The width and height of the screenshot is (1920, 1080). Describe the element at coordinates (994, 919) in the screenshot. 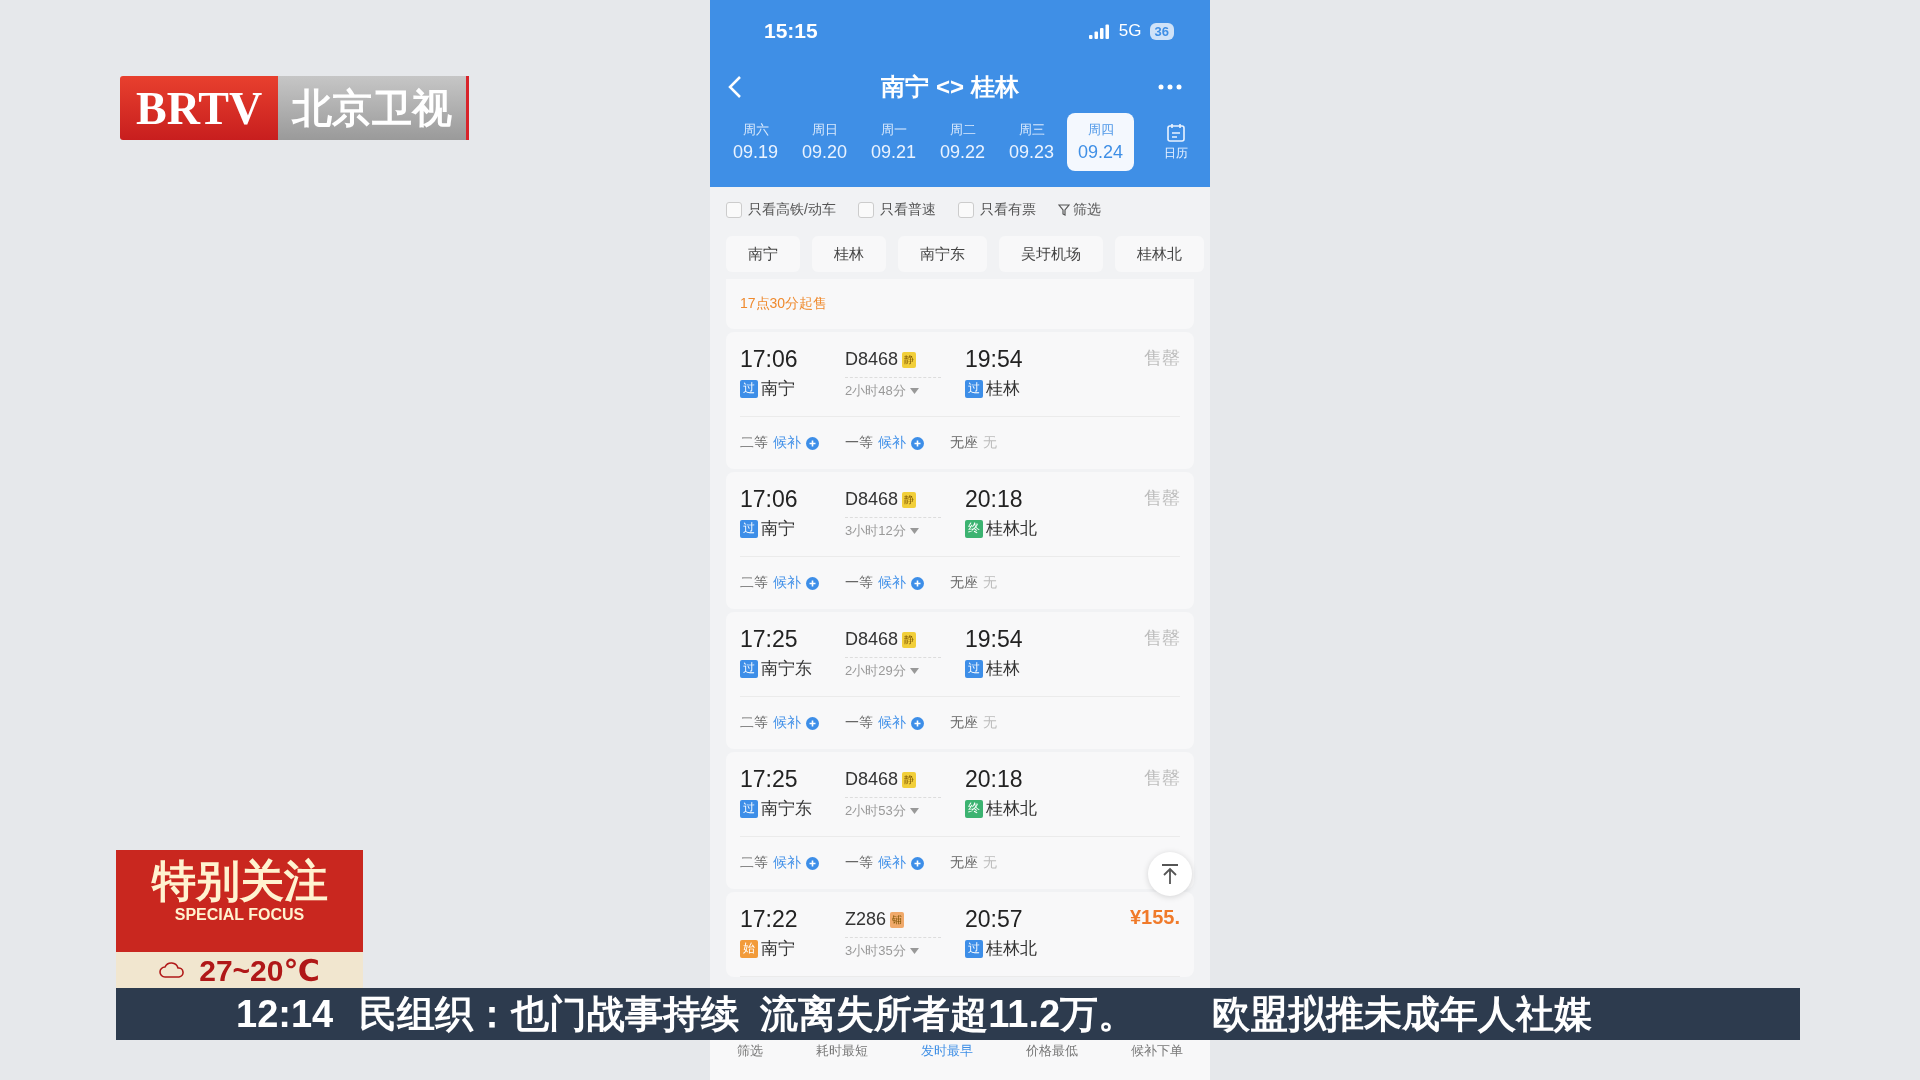

I see `arrive-time: 20:57` at that location.